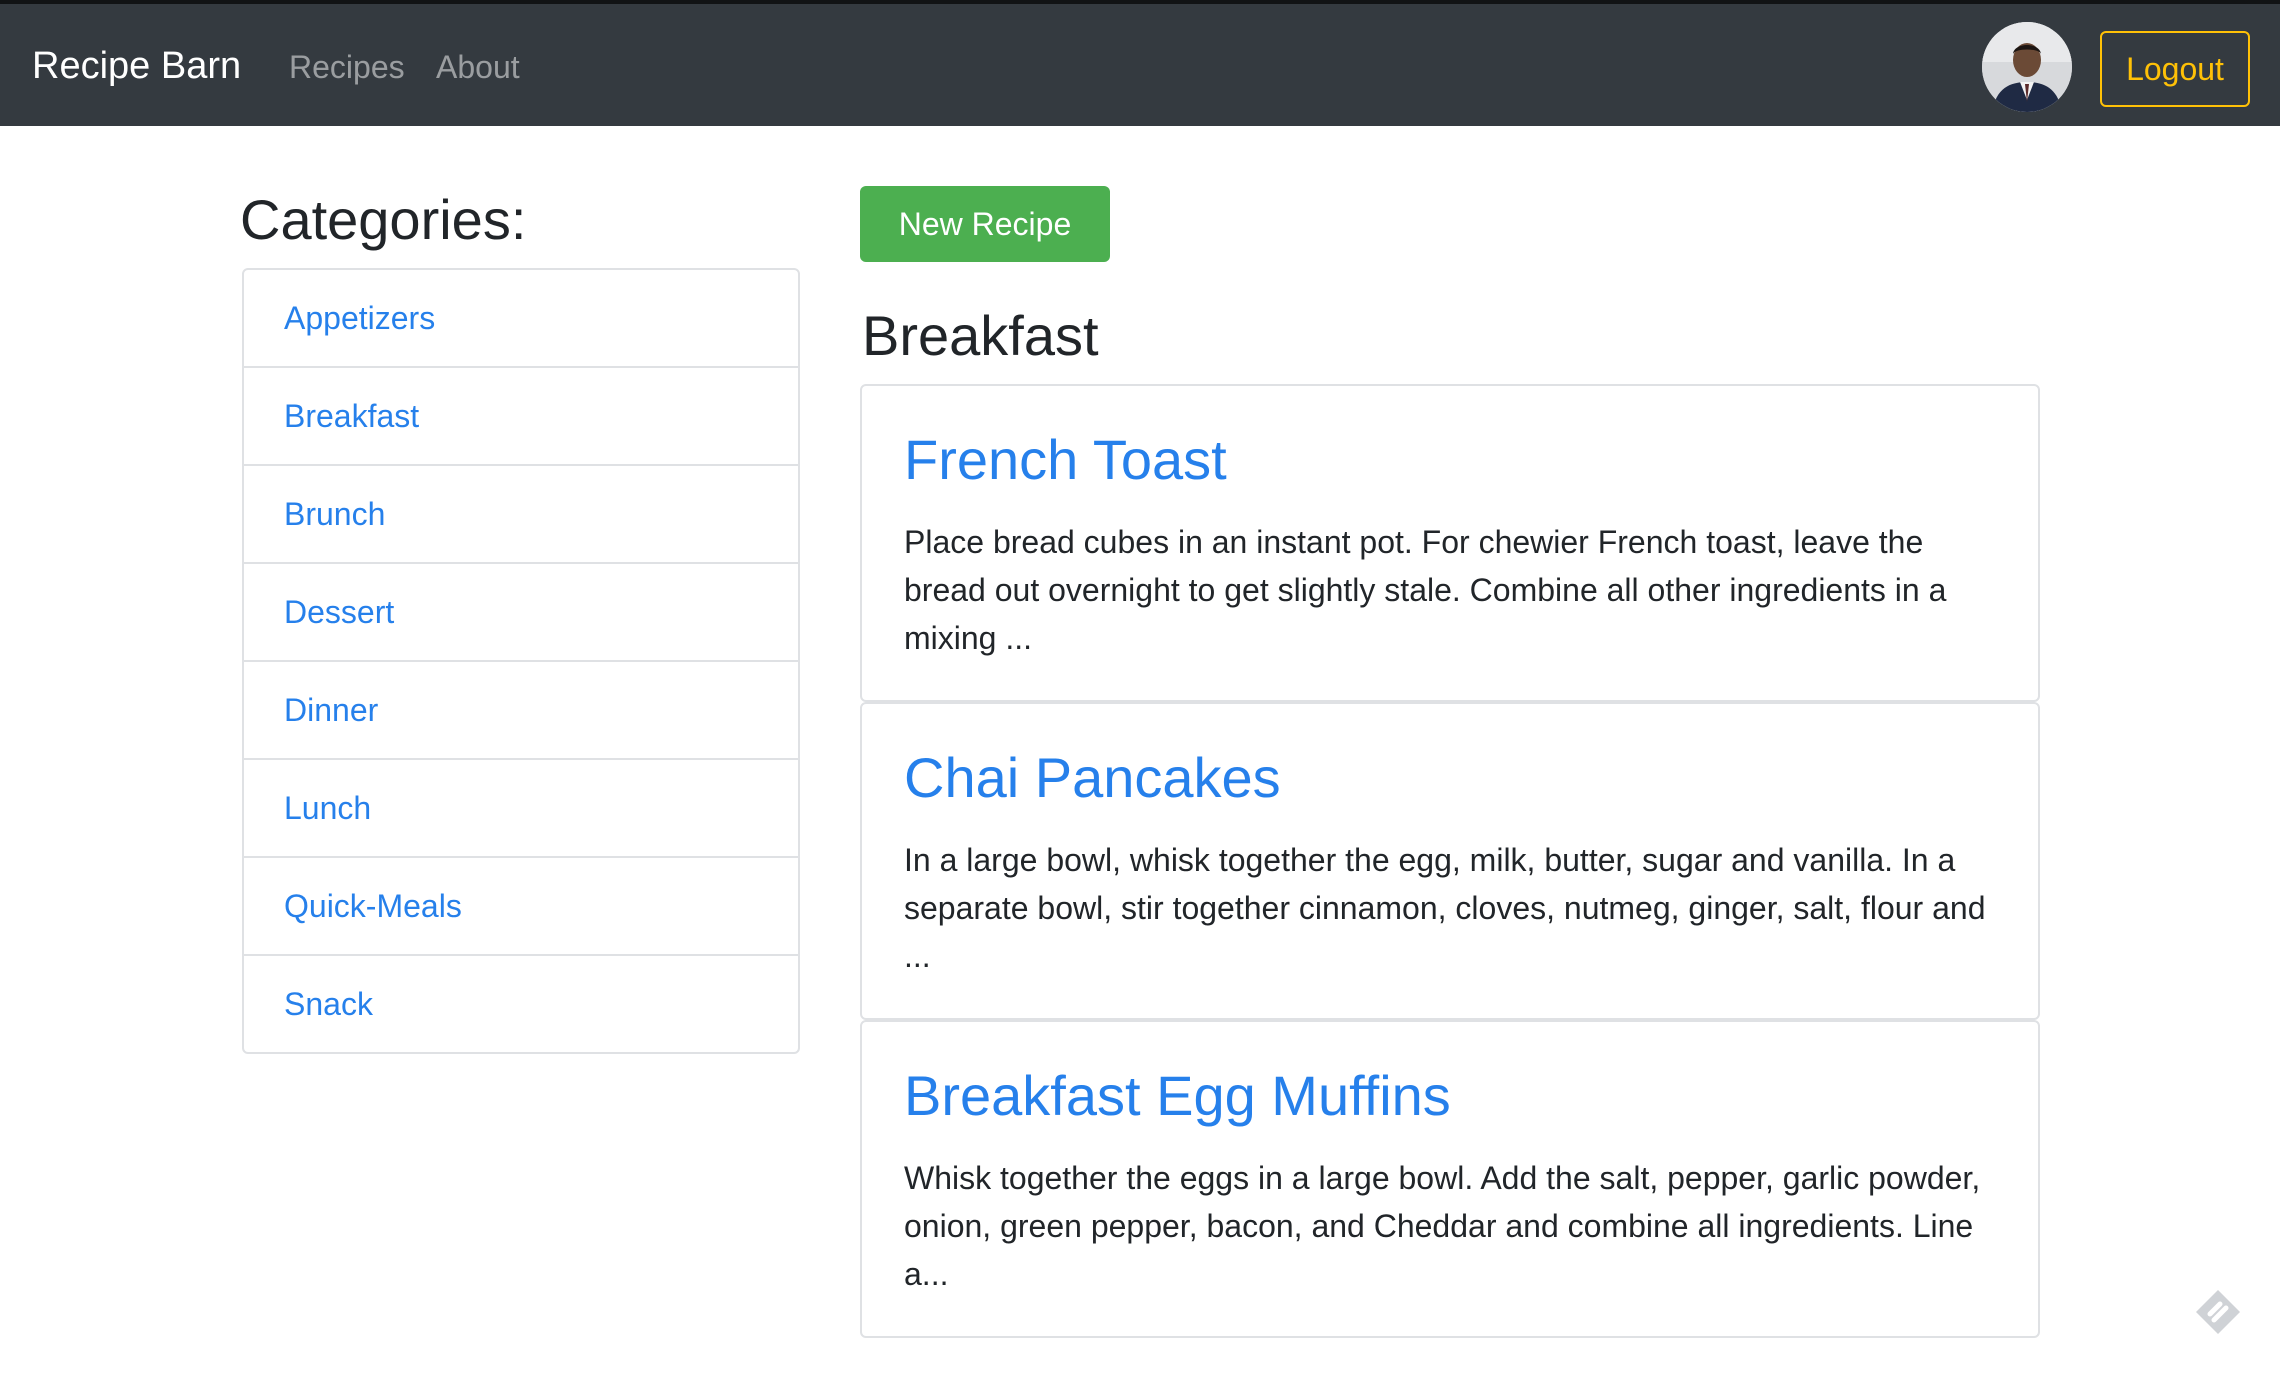 The image size is (2280, 1374). I want to click on category-item-breakfast: Breakfast, so click(521, 417).